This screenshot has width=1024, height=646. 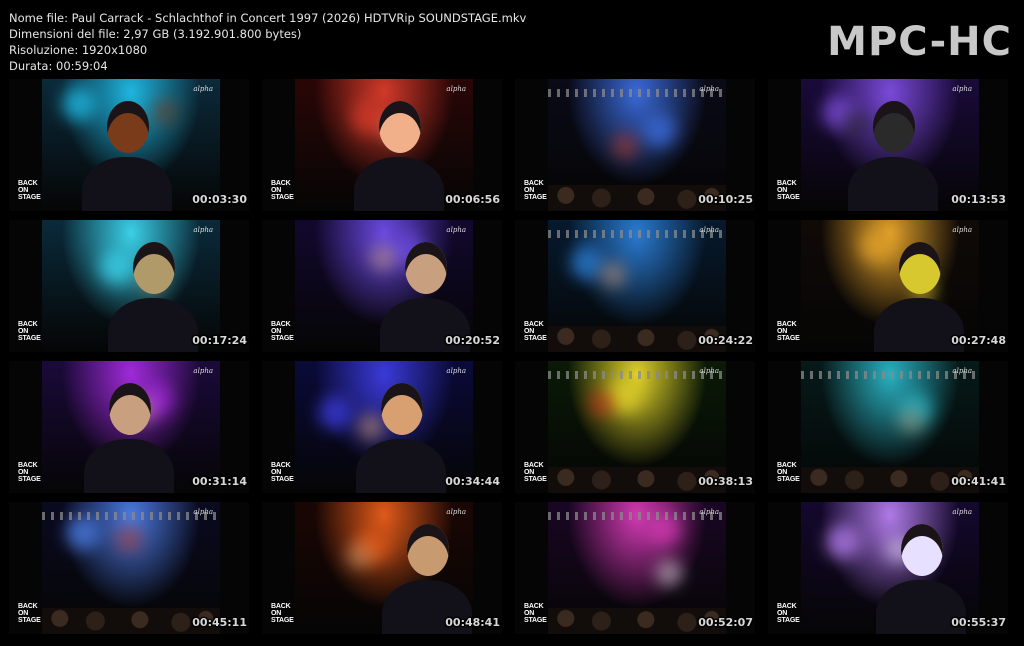 I want to click on timestamp: 00:41:41, so click(x=978, y=481).